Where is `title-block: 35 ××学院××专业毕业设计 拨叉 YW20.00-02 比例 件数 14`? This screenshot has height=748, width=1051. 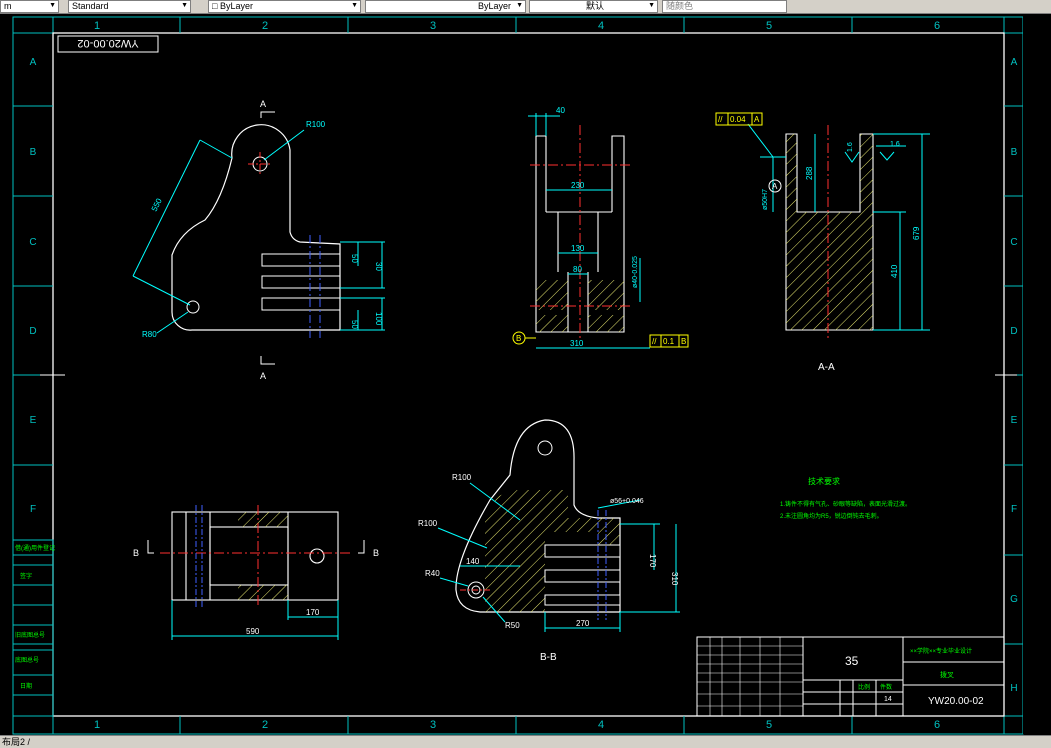 title-block: 35 ××学院××专业毕业设计 拨叉 YW20.00-02 比例 件数 14 is located at coordinates (850, 676).